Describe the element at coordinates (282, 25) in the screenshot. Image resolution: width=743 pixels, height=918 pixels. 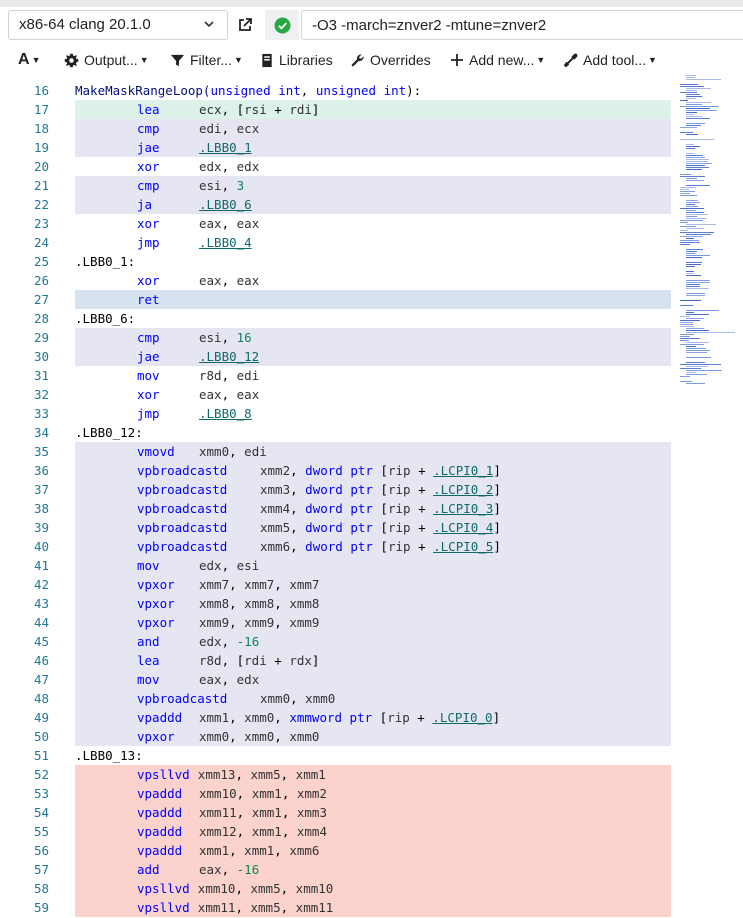
I see `compile-status` at that location.